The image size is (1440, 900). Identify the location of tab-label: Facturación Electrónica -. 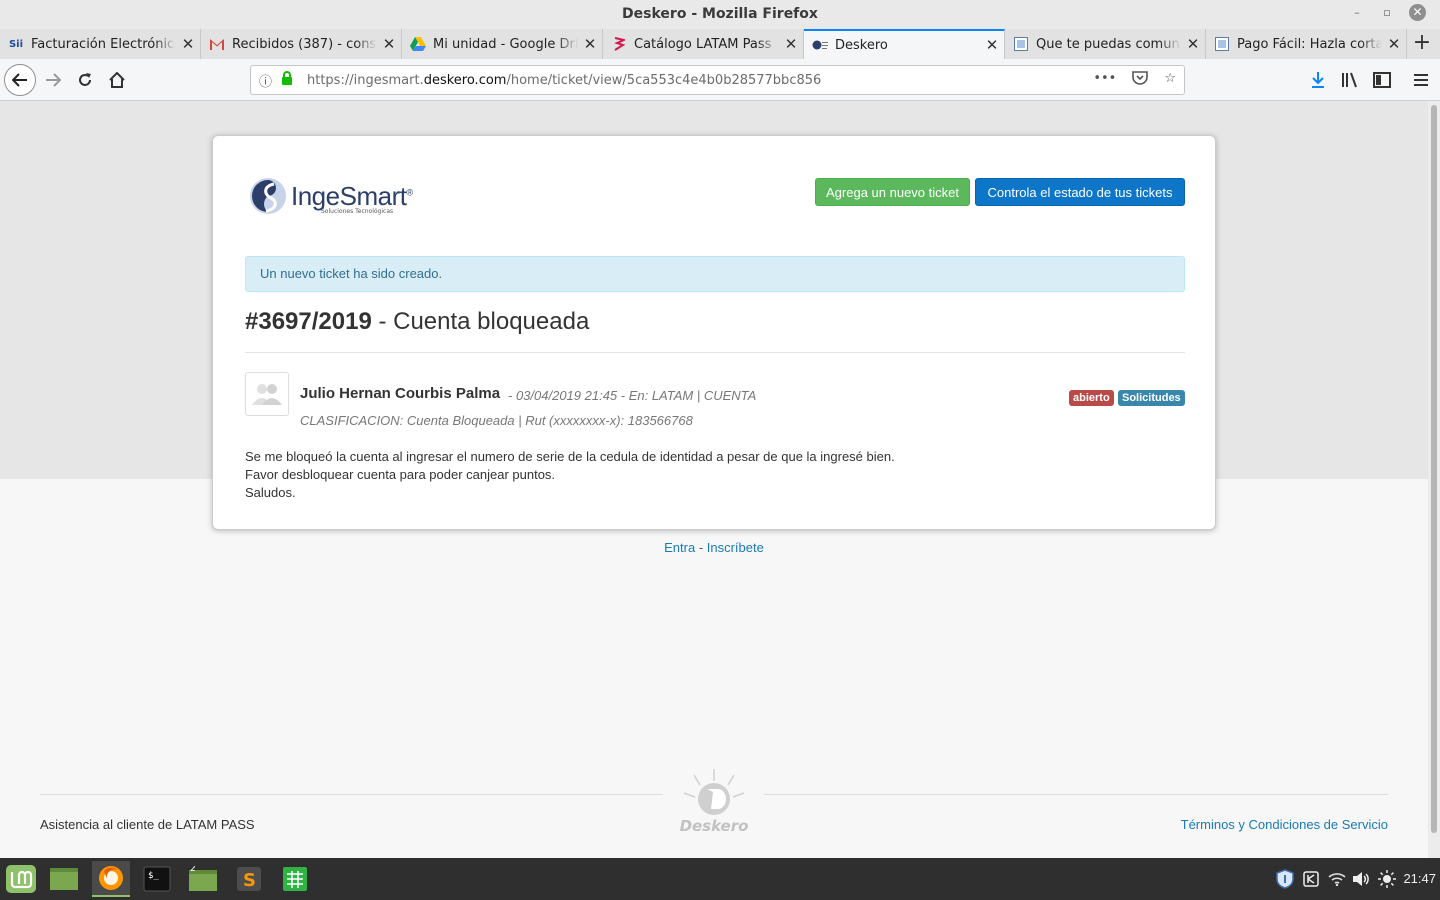
(103, 44).